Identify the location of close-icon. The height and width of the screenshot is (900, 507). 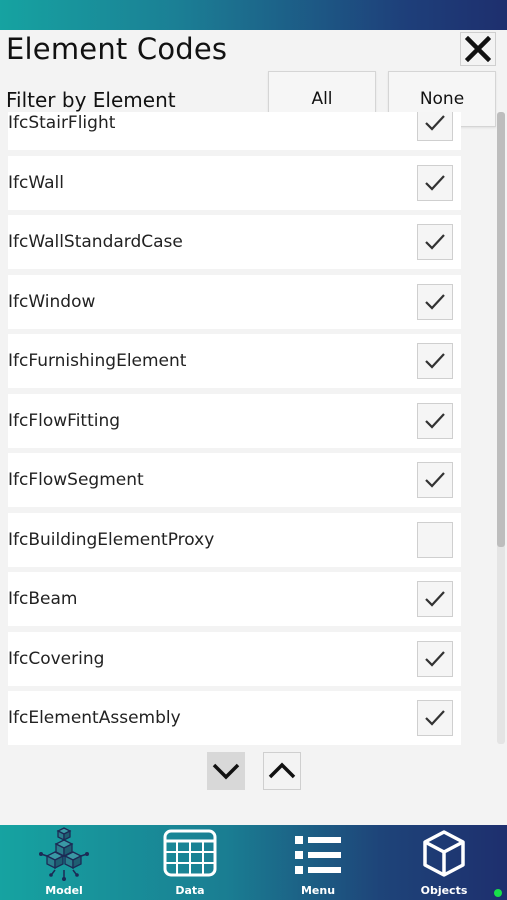
(478, 49).